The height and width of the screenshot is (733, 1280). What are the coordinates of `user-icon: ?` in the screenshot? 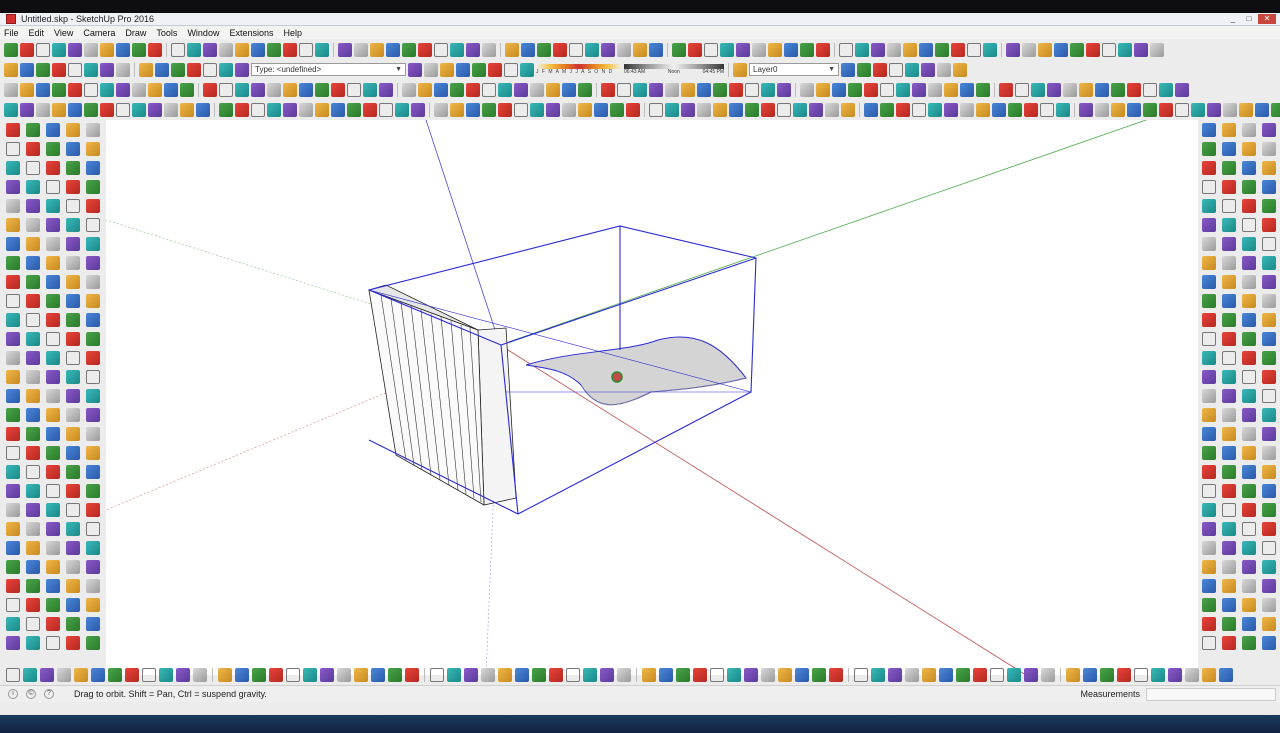 It's located at (49, 694).